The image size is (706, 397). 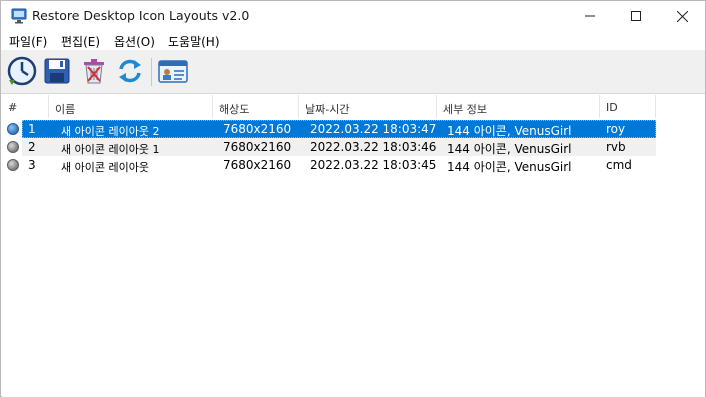 What do you see at coordinates (353, 72) in the screenshot?
I see `toolbar` at bounding box center [353, 72].